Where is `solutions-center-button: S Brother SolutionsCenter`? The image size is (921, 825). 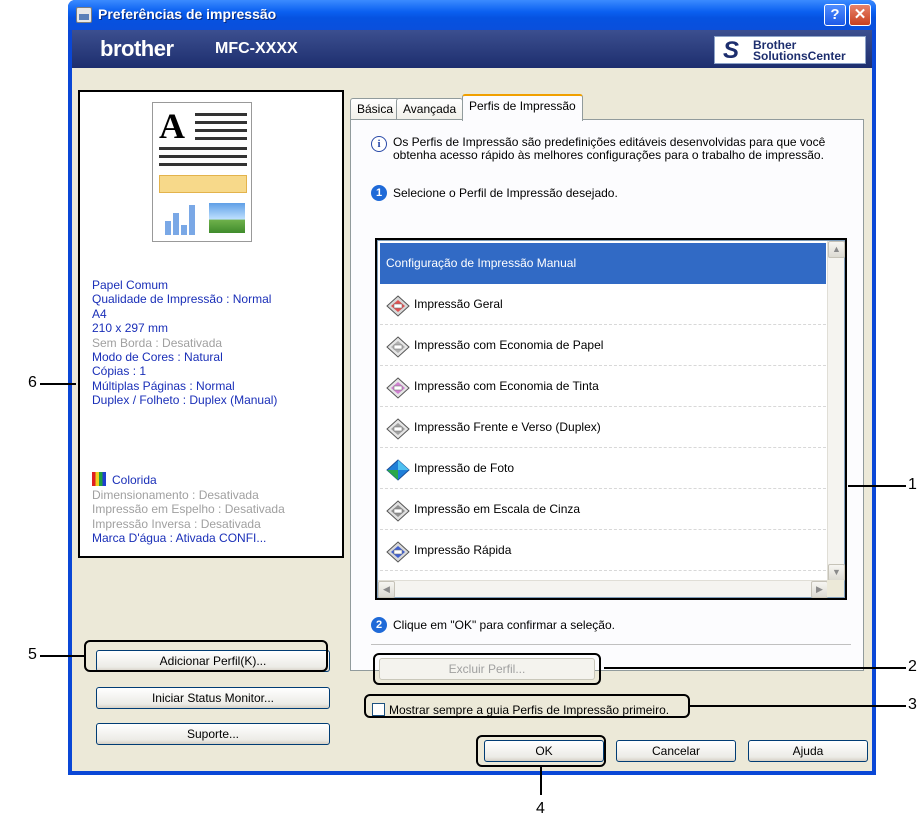 solutions-center-button: S Brother SolutionsCenter is located at coordinates (790, 50).